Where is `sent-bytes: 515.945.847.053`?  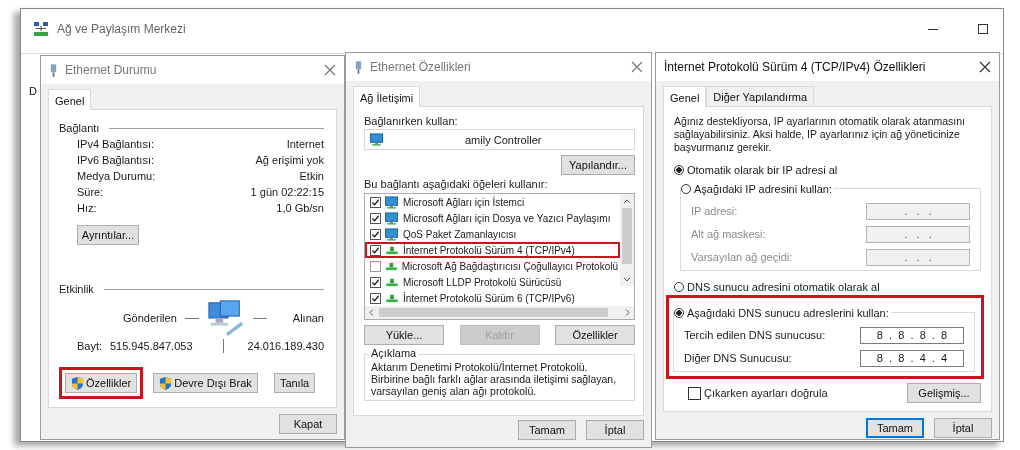
sent-bytes: 515.945.847.053 is located at coordinates (151, 346).